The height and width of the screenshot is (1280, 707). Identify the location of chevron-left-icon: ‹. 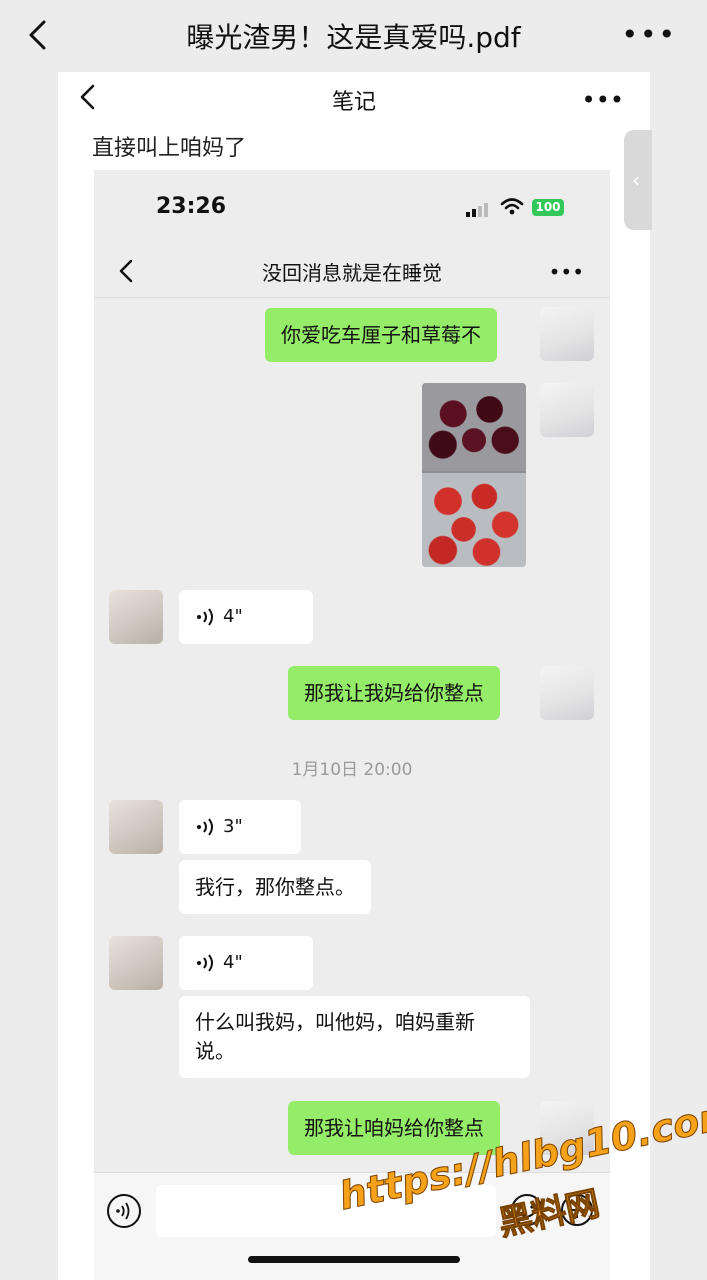
(636, 180).